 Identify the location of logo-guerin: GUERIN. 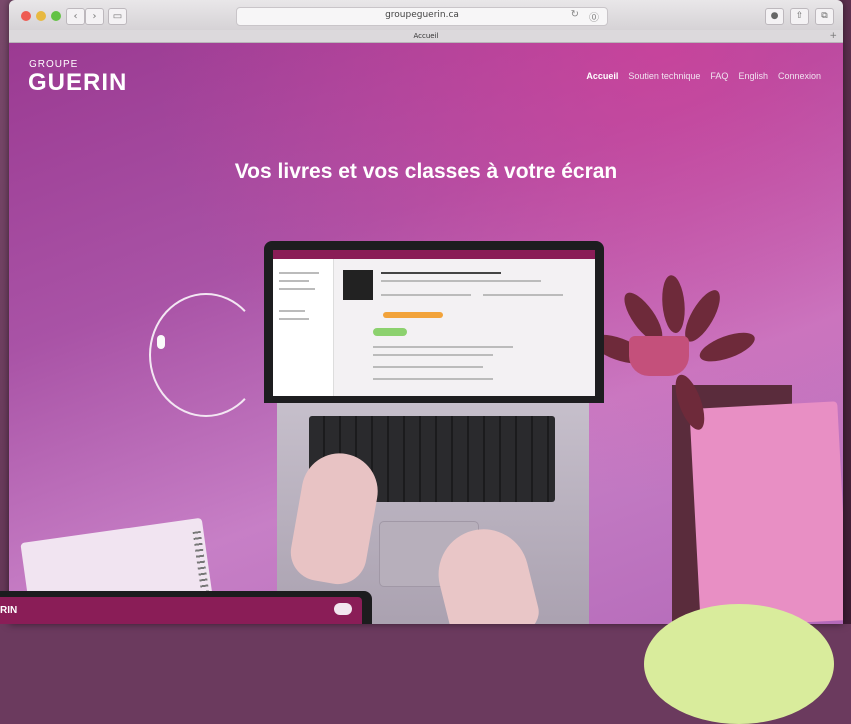
(77, 83).